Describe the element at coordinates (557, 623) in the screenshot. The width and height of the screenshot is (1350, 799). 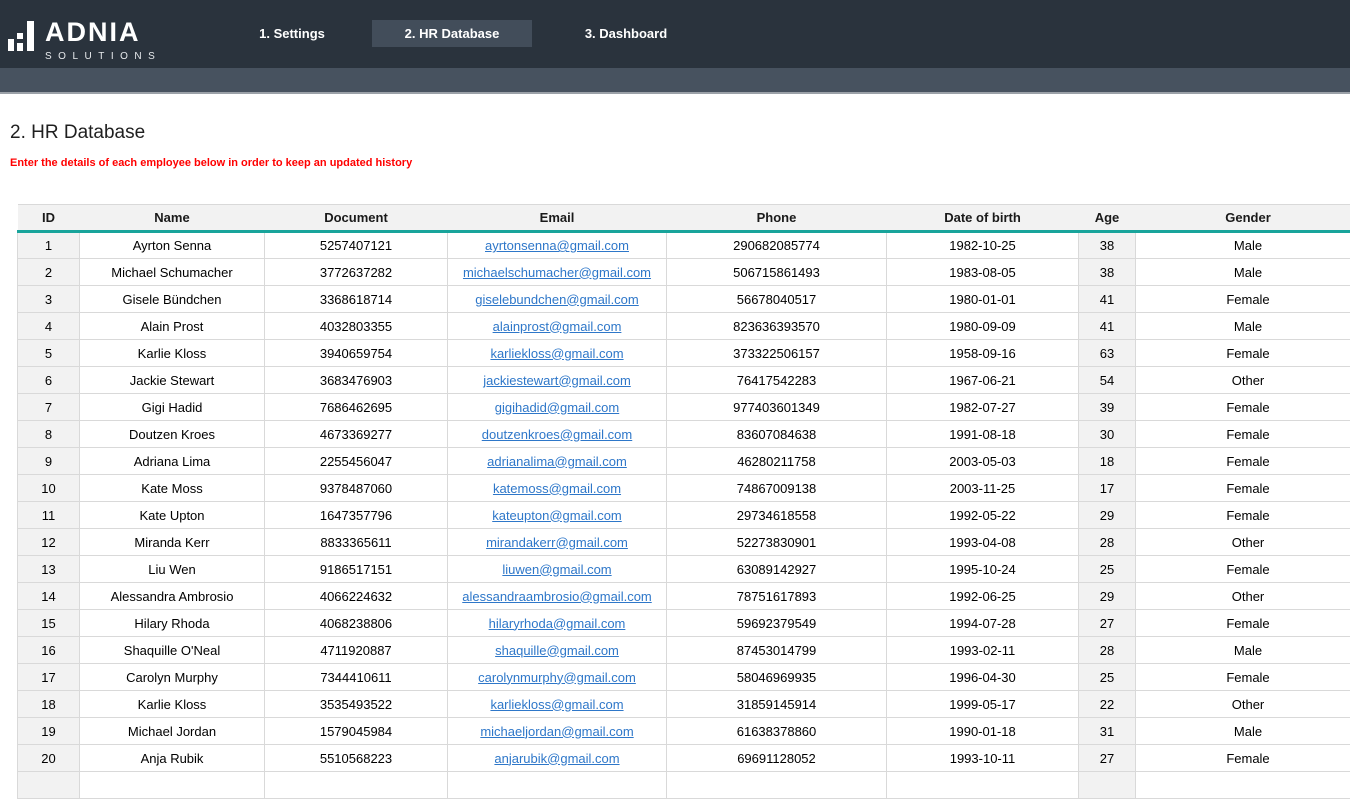
I see `email-cell: hilaryrhoda@gmail.com` at that location.